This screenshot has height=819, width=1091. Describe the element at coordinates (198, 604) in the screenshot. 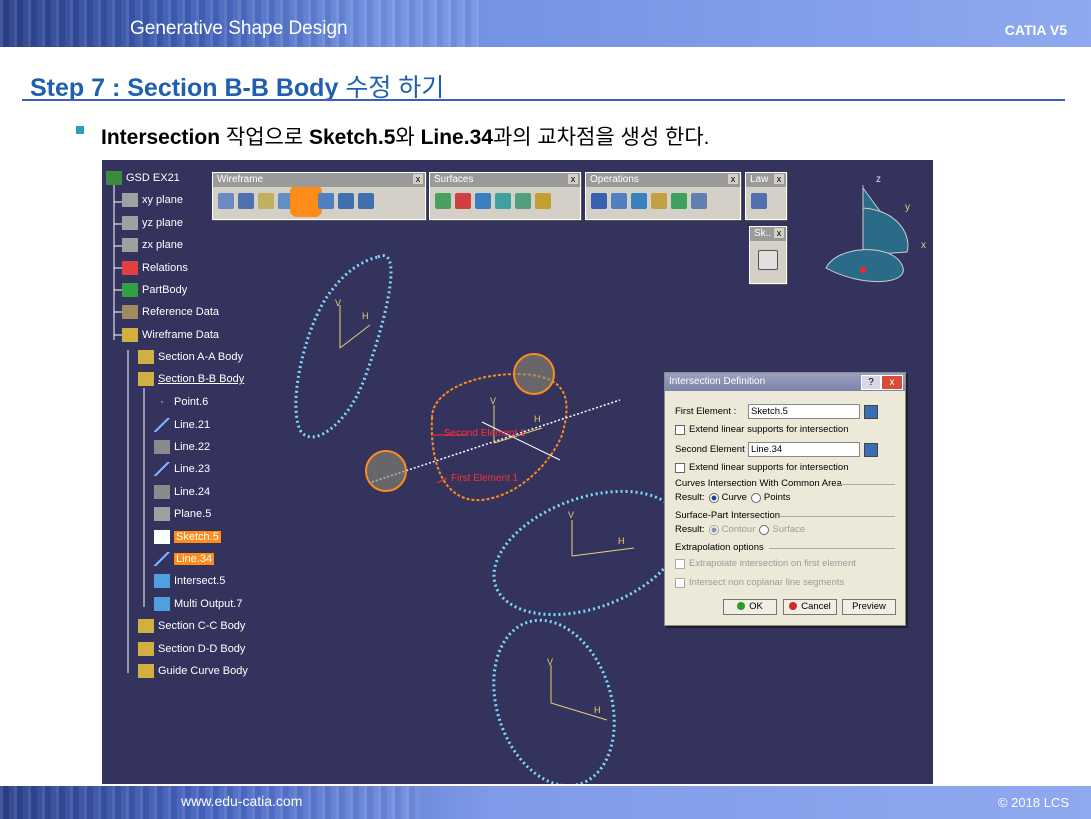

I see `tree-item-multi-output-7: Multi Output.7` at that location.